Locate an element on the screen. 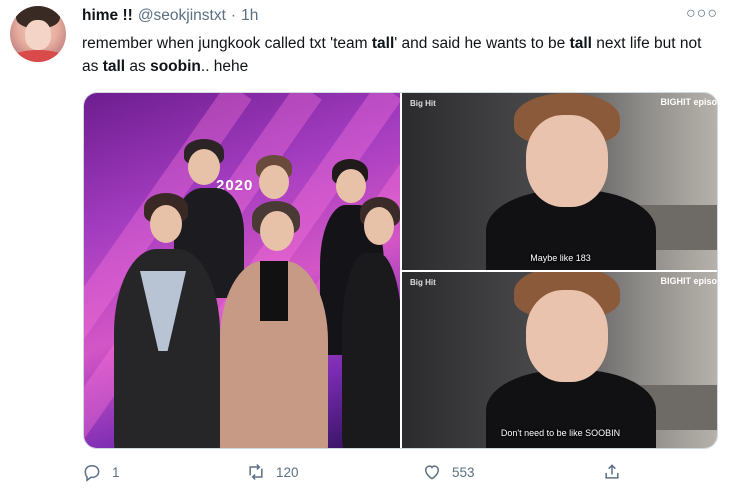 This screenshot has height=488, width=732. avatar is located at coordinates (38, 34).